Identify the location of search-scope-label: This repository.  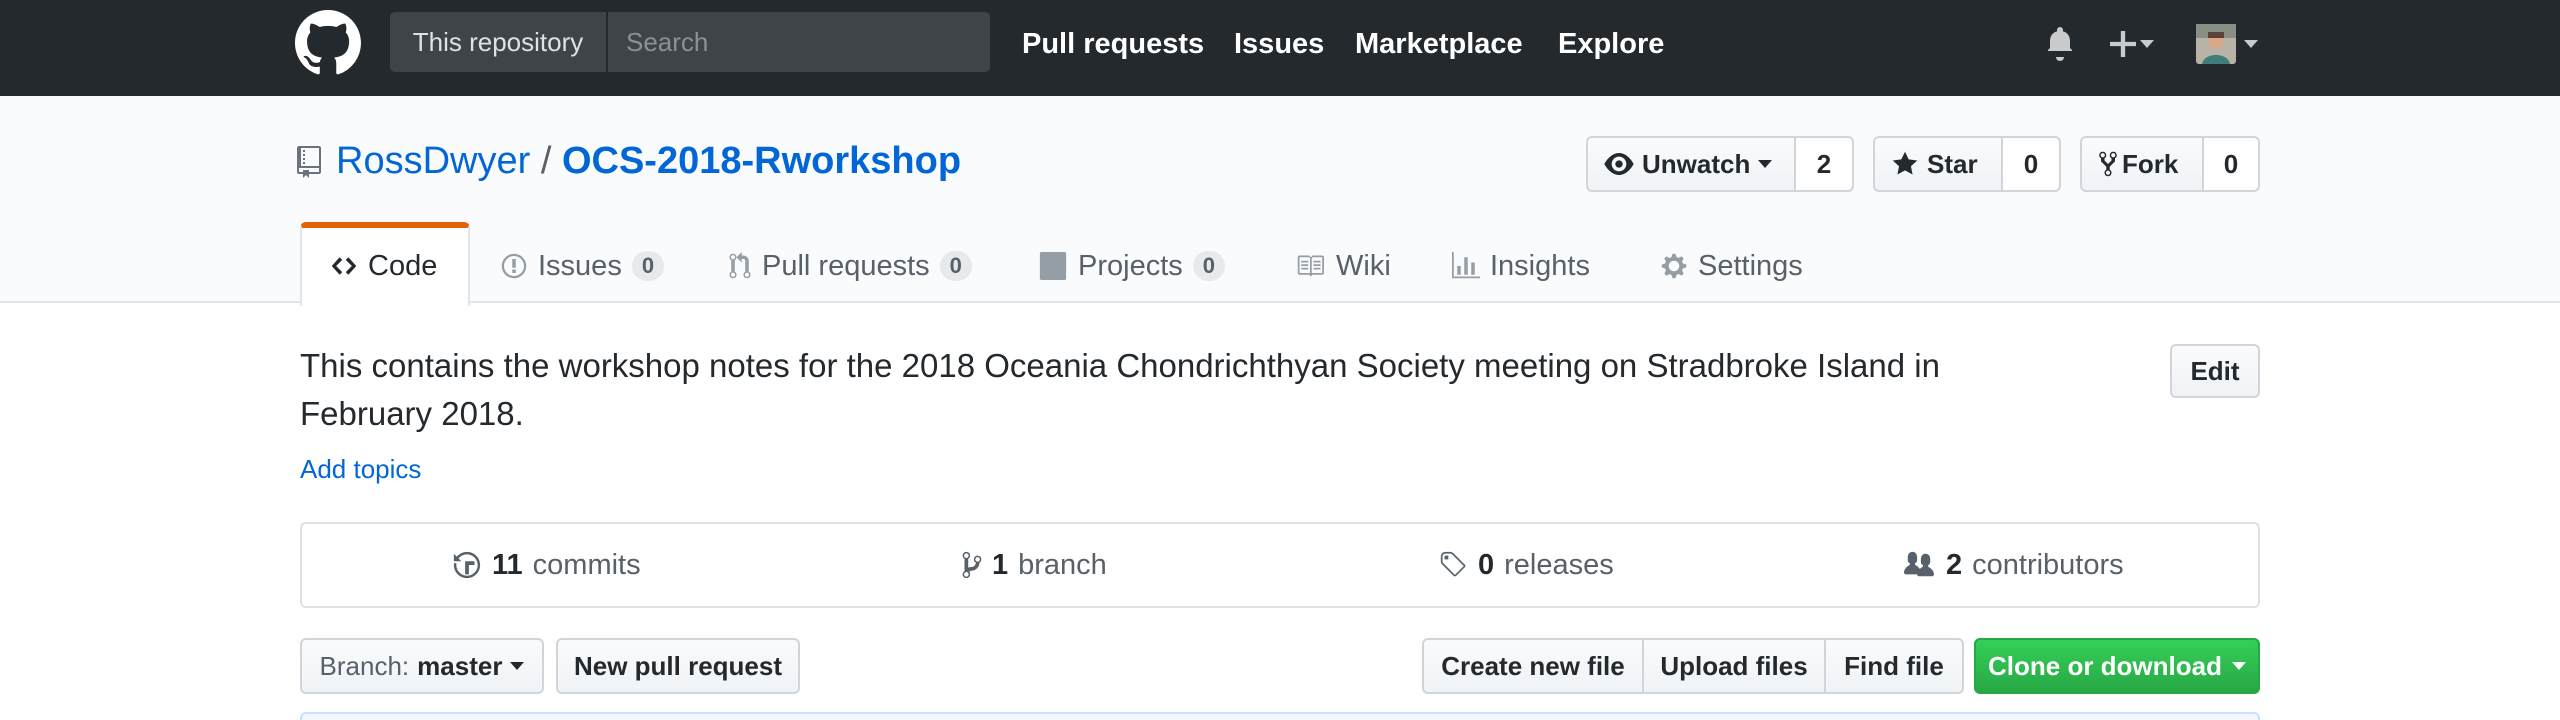
(499, 42).